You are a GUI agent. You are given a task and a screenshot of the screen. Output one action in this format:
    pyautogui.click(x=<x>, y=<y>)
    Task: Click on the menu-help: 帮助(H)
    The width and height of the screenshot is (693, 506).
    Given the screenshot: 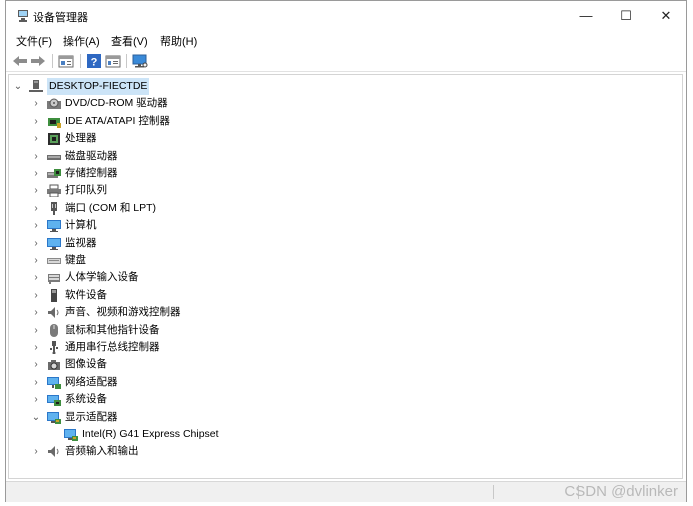 What is the action you would take?
    pyautogui.click(x=178, y=41)
    